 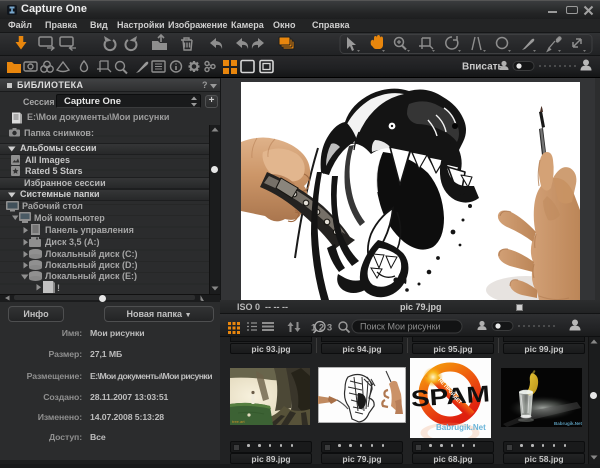 I want to click on svg-text: Поиск Мои рисунки, so click(x=400, y=327).